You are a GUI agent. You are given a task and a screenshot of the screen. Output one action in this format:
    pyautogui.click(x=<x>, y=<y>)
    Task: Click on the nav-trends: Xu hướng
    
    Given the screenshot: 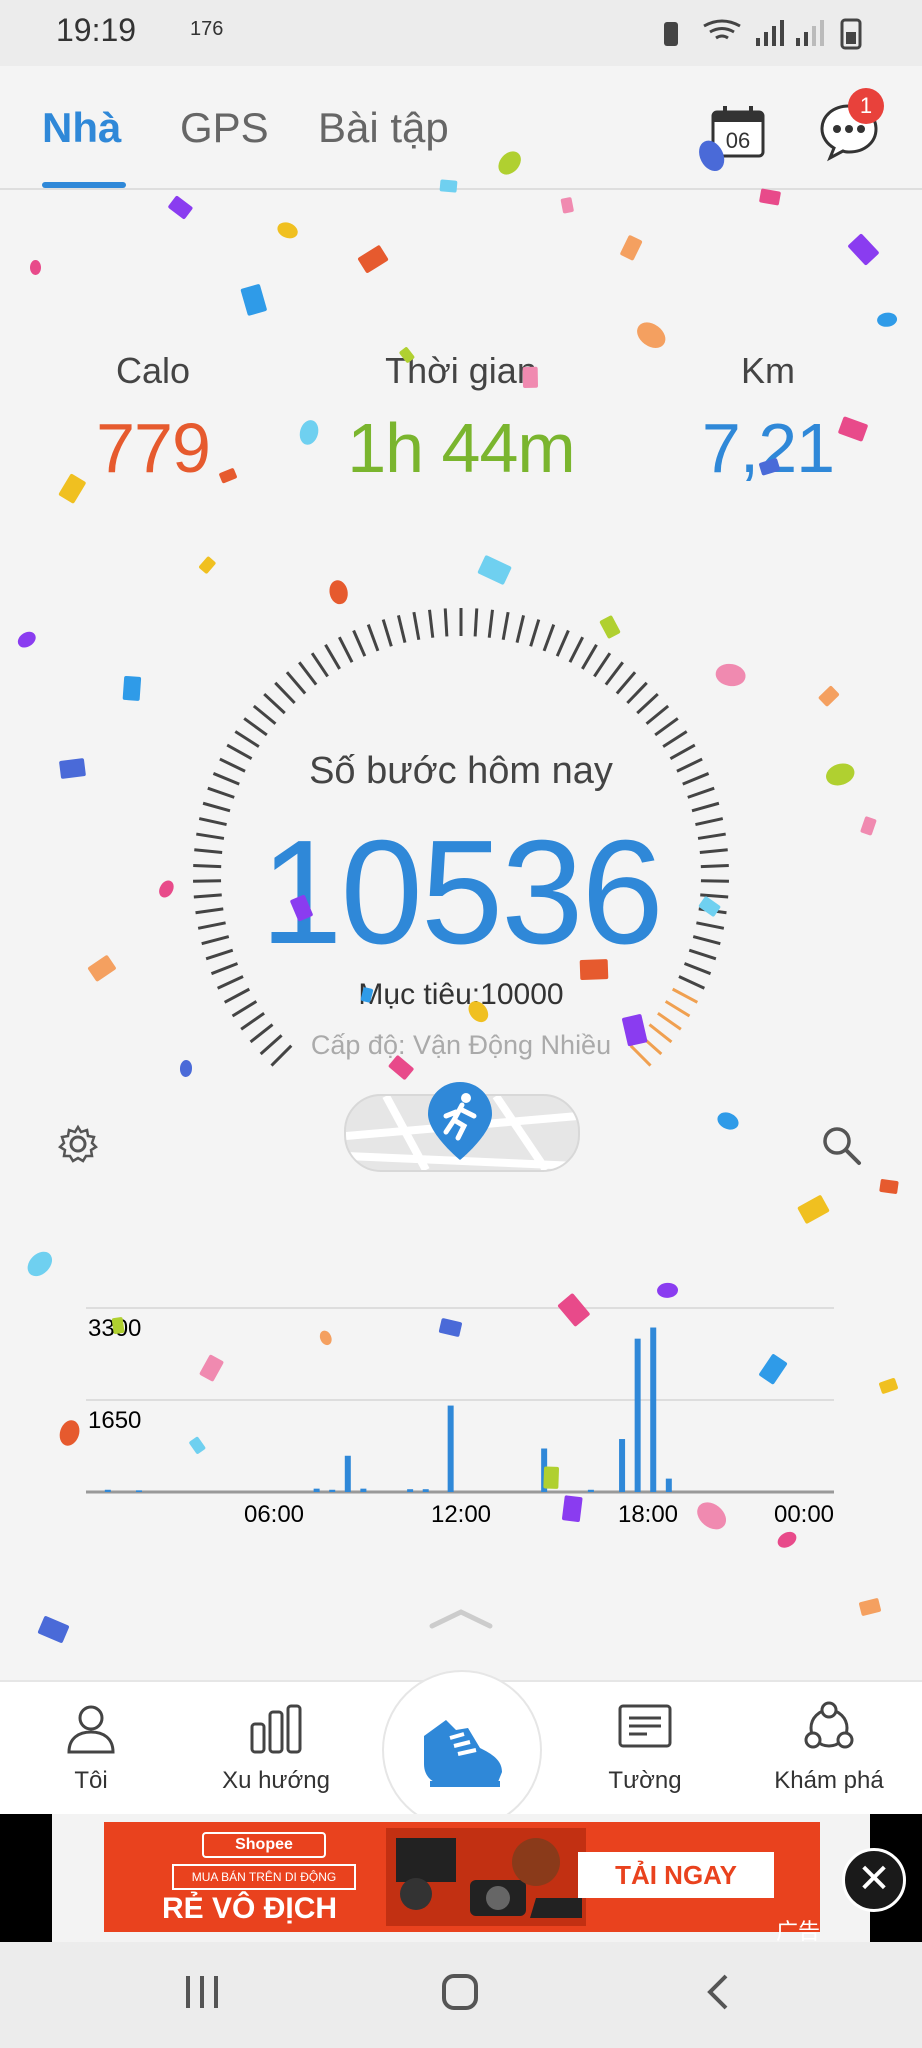 What is the action you would take?
    pyautogui.click(x=276, y=1747)
    